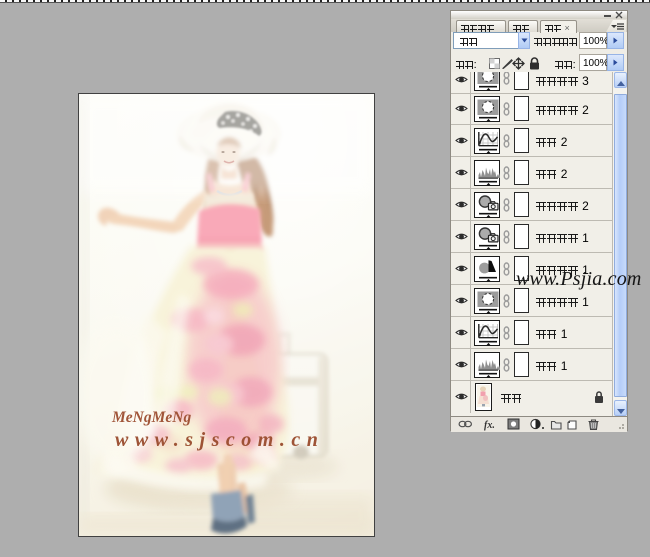  I want to click on svg-text: MeNgMeNg, so click(151, 417).